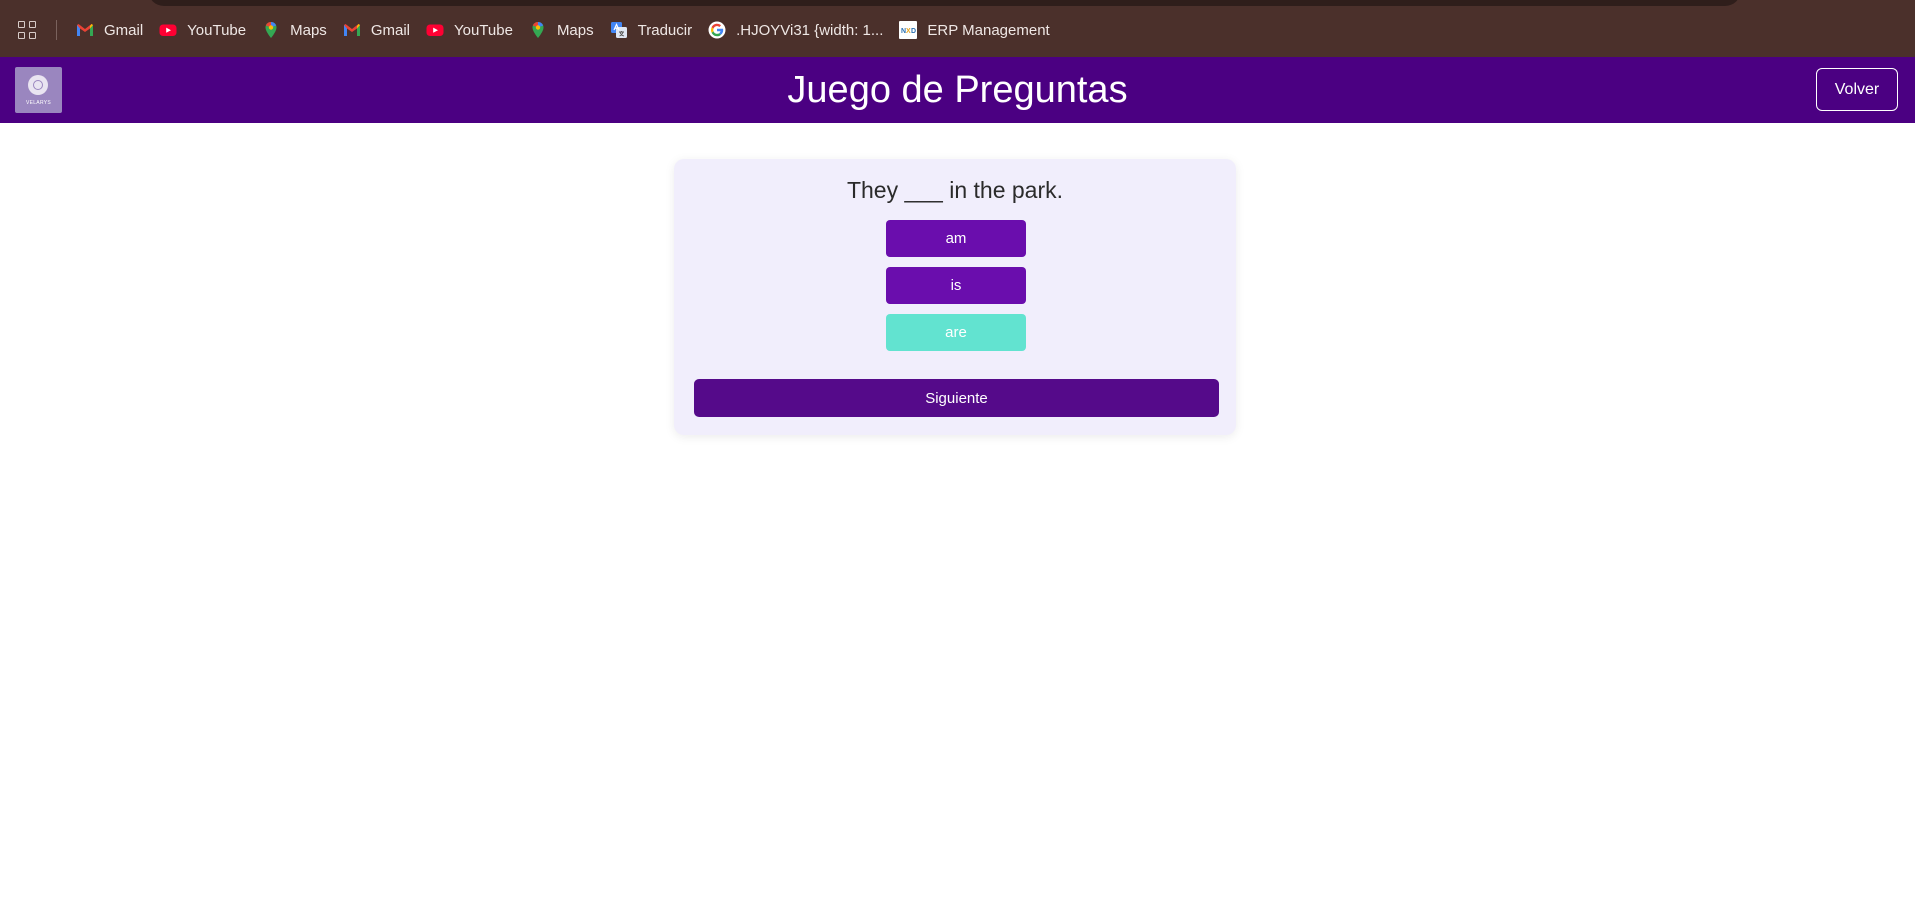  Describe the element at coordinates (956, 398) in the screenshot. I see `next-button: Siguiente` at that location.